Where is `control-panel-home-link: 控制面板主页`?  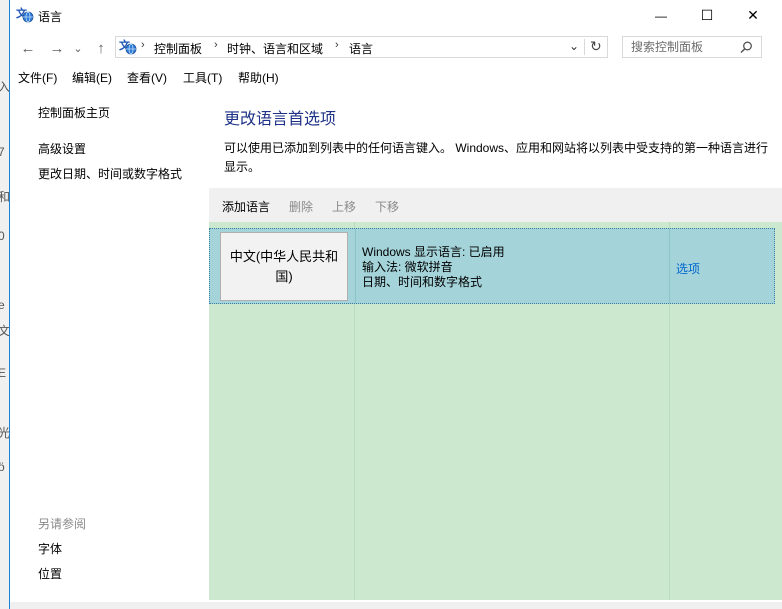 control-panel-home-link: 控制面板主页 is located at coordinates (74, 112).